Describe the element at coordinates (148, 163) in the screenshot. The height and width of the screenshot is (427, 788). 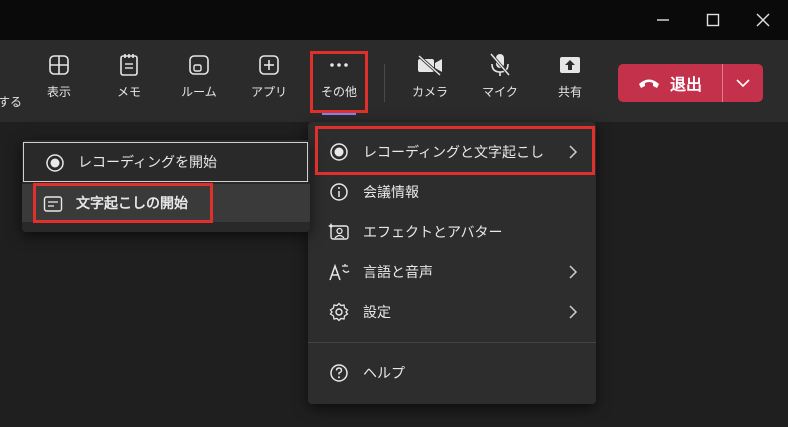
I see `submenu-item-label: レコーディングを開始` at that location.